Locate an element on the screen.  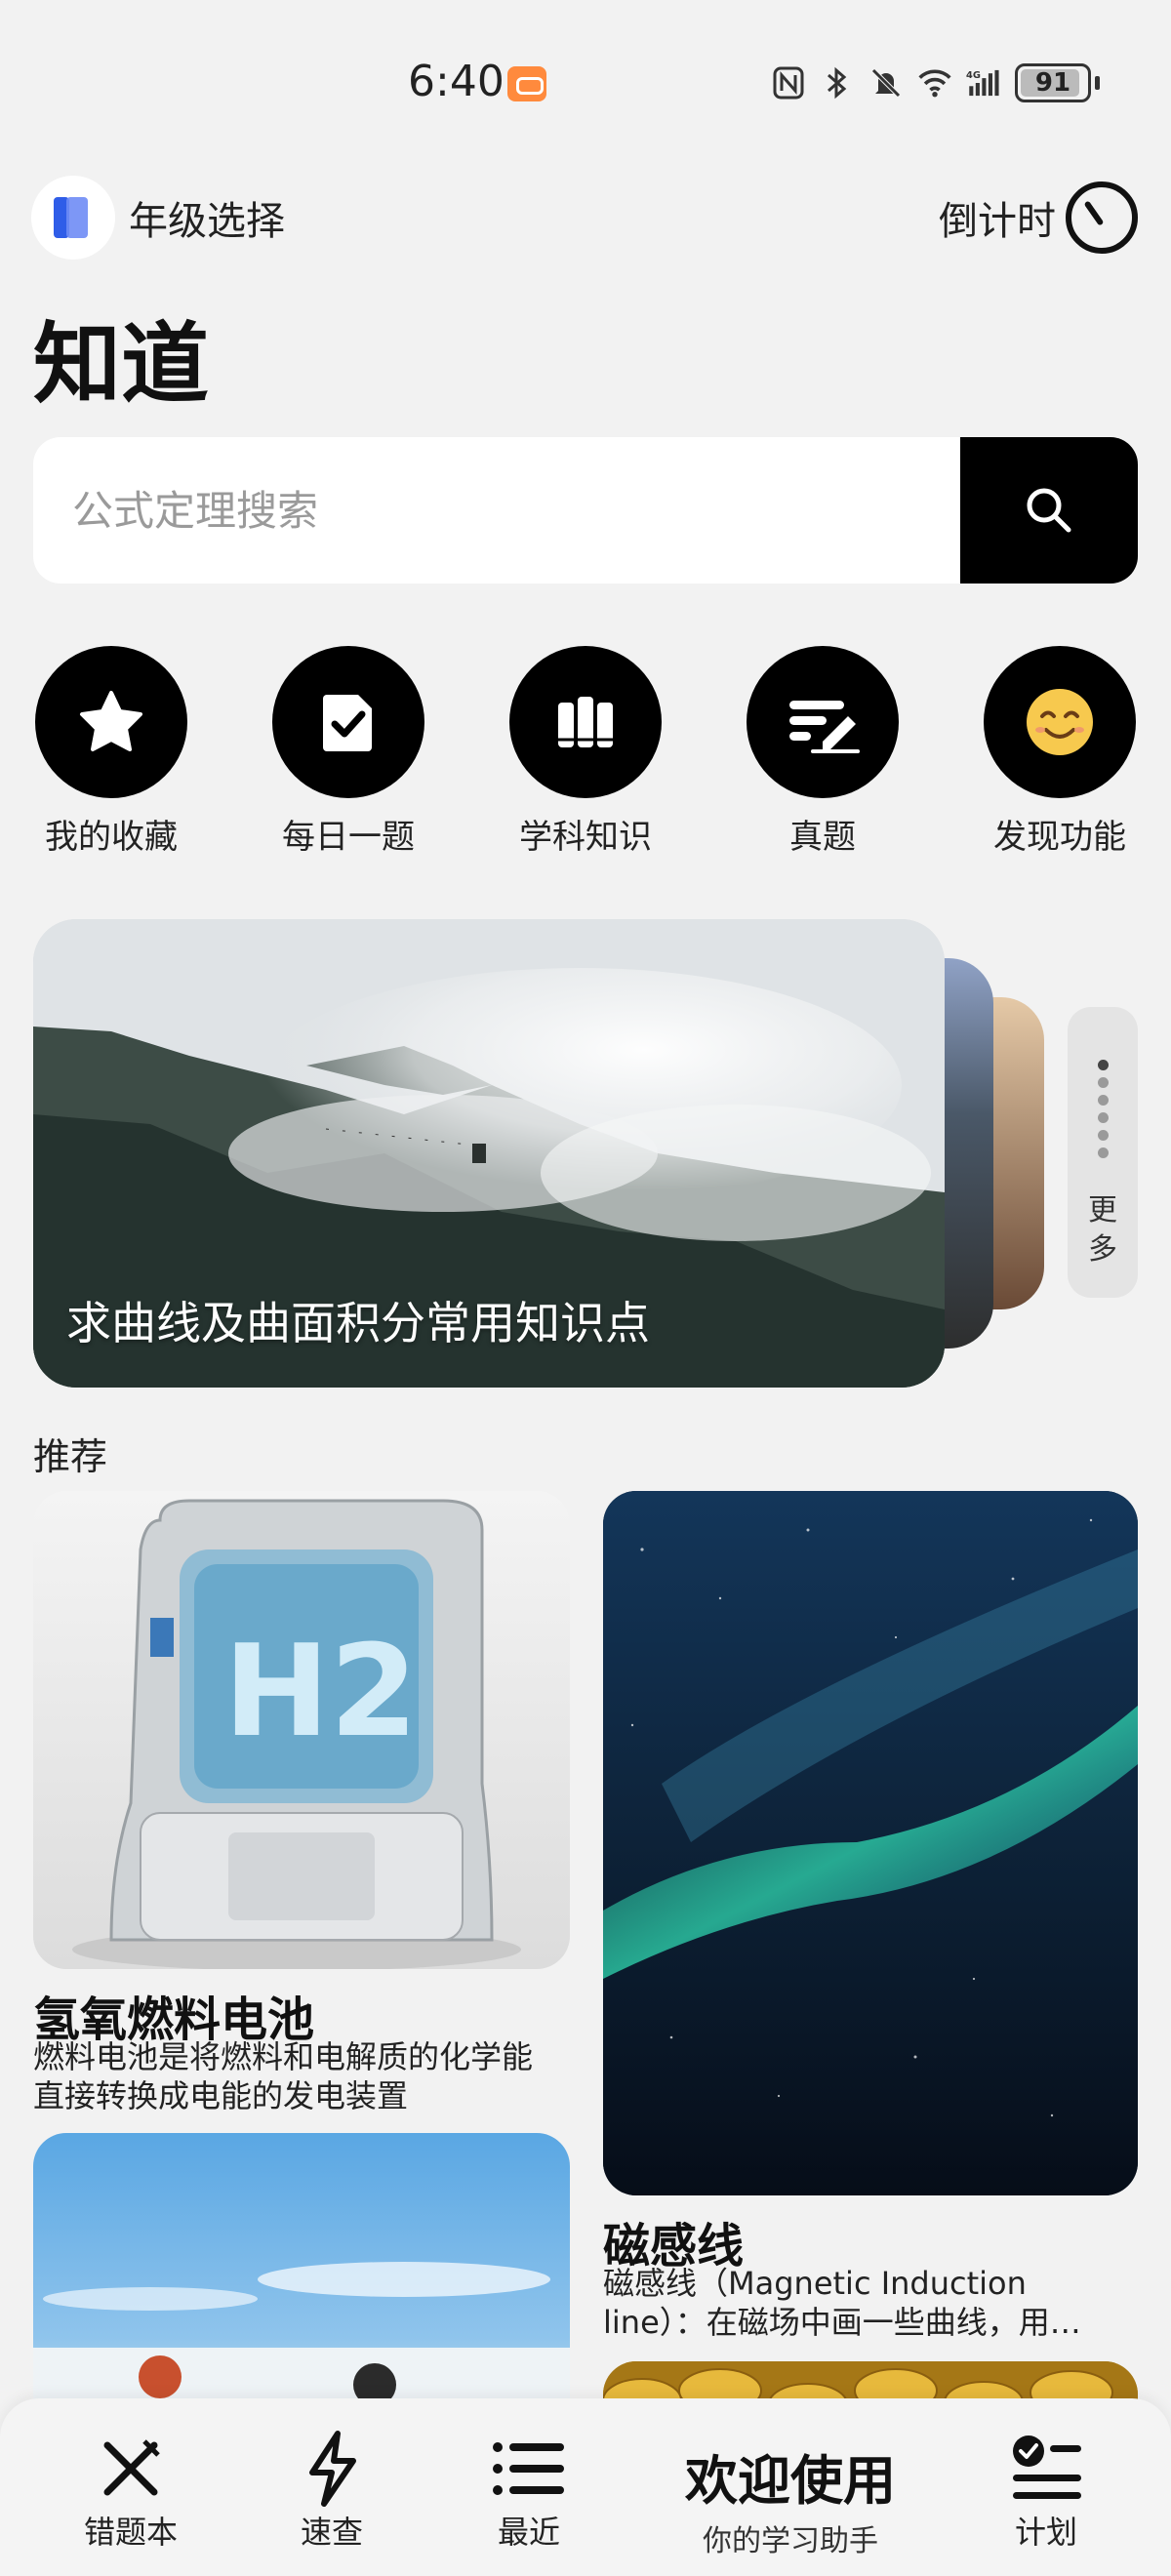
battery-level: 91 is located at coordinates (1052, 83).